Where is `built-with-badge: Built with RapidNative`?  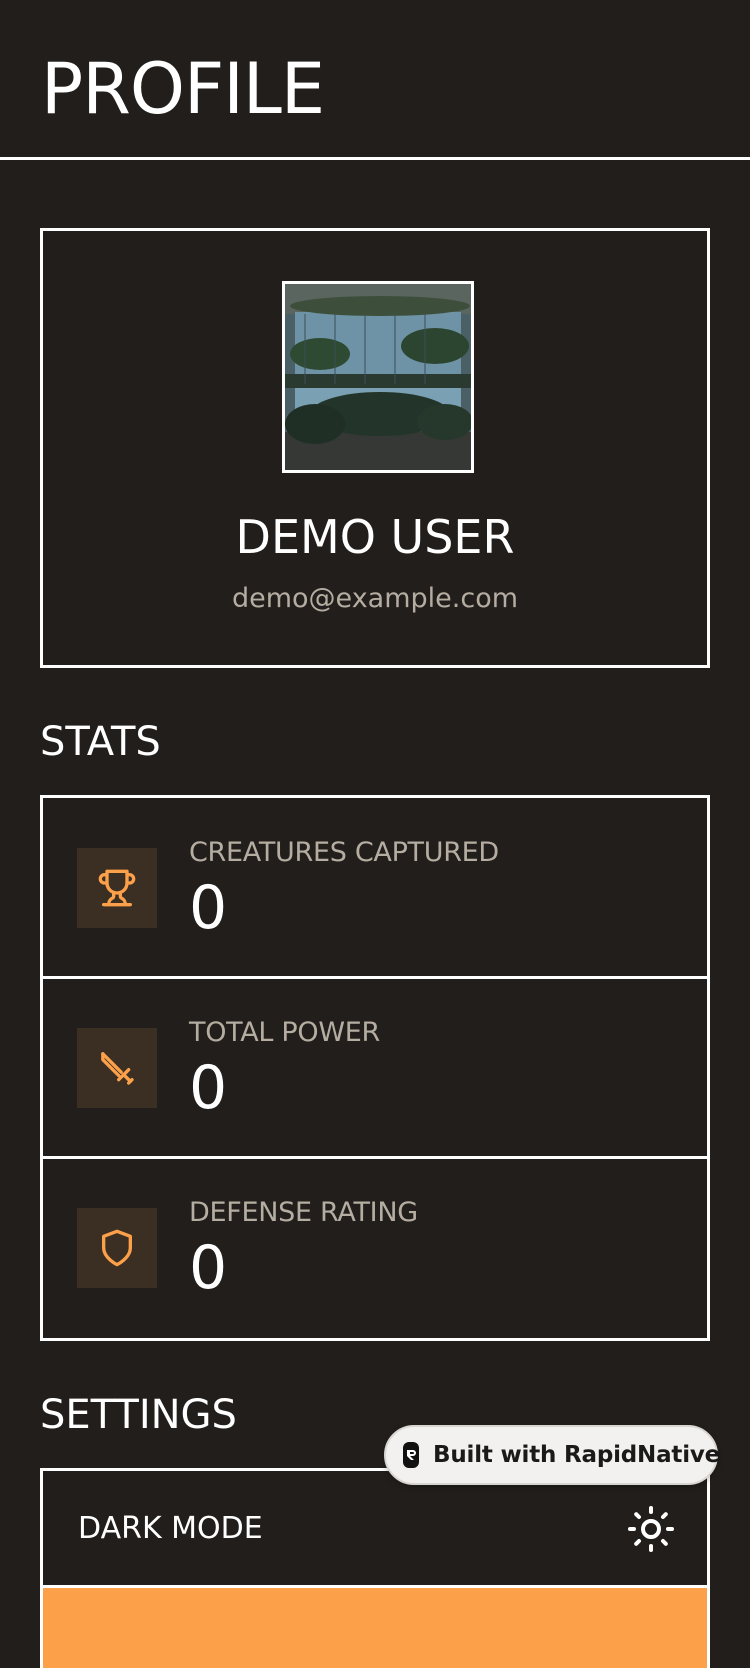 built-with-badge: Built with RapidNative is located at coordinates (552, 1455).